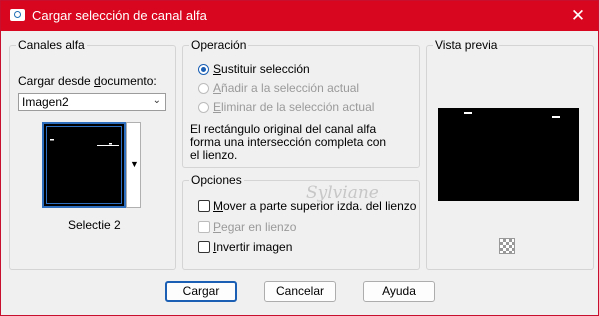 Image resolution: width=599 pixels, height=316 pixels. I want to click on cancelar-button: Cancelar, so click(300, 291).